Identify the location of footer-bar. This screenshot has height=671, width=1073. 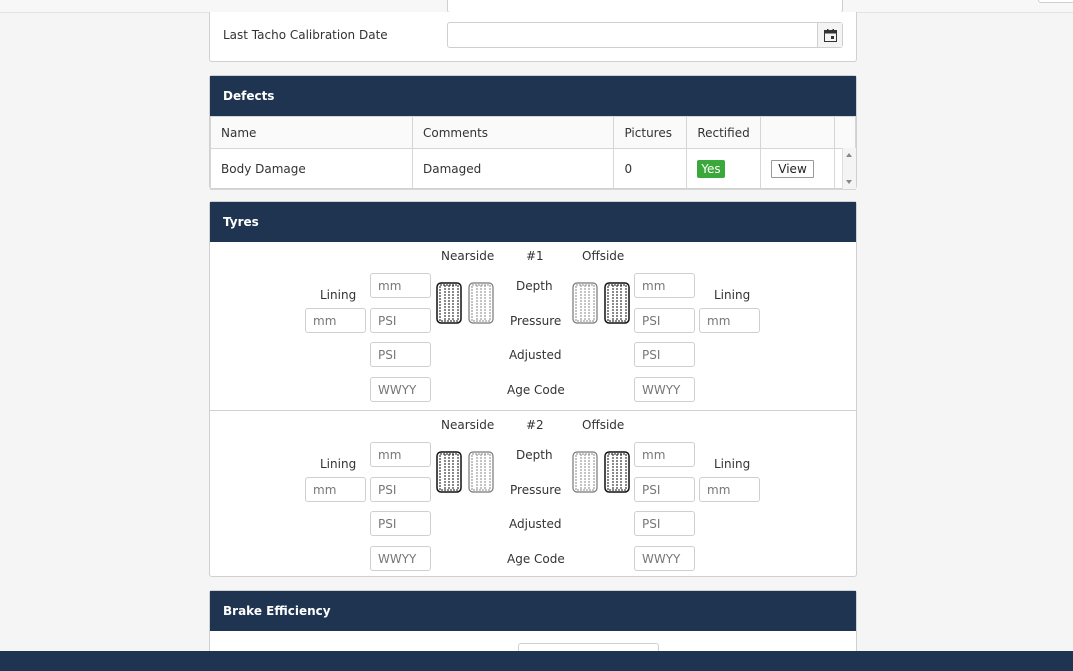
(536, 661).